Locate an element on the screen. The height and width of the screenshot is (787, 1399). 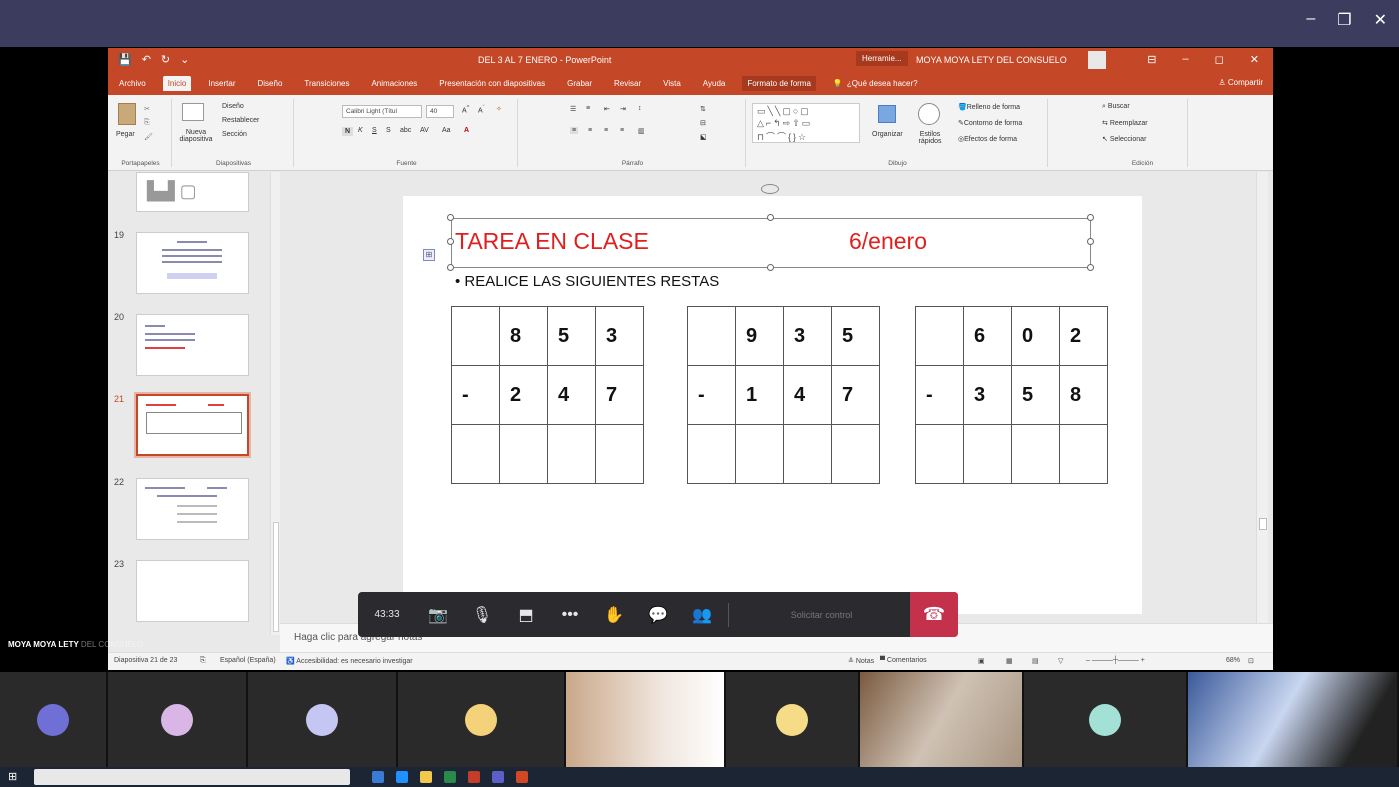
slide-scrollbar is located at coordinates (1262, 402).